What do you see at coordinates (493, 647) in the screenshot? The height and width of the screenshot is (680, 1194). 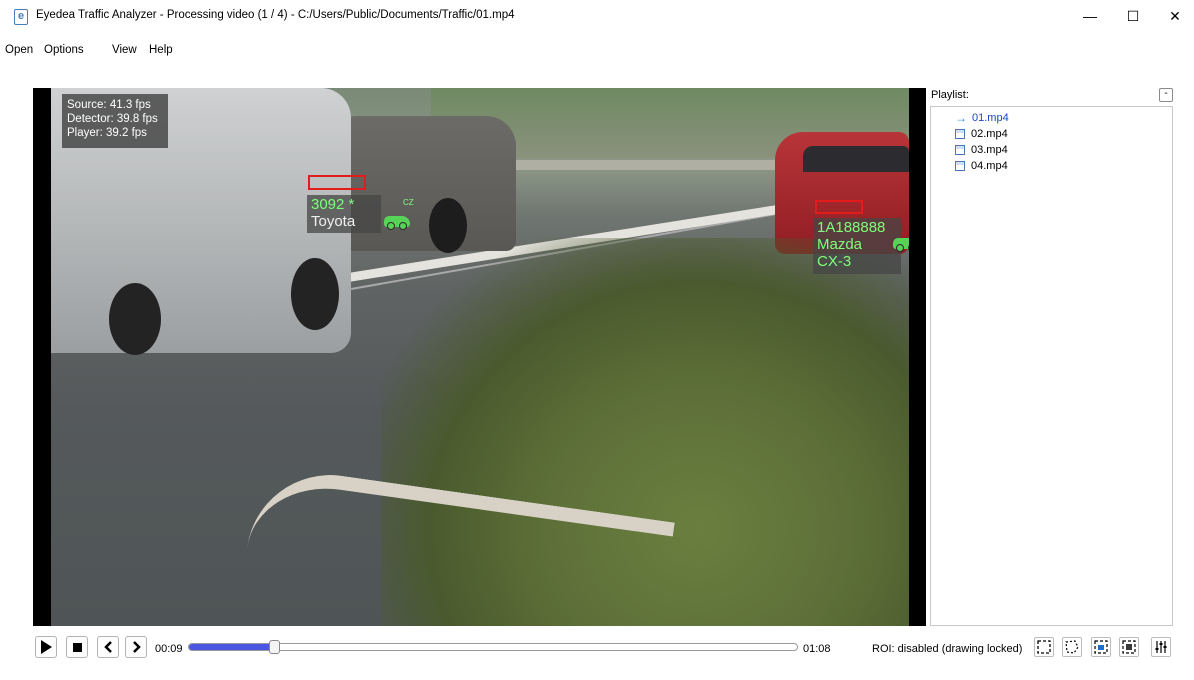 I see `seek-slider` at bounding box center [493, 647].